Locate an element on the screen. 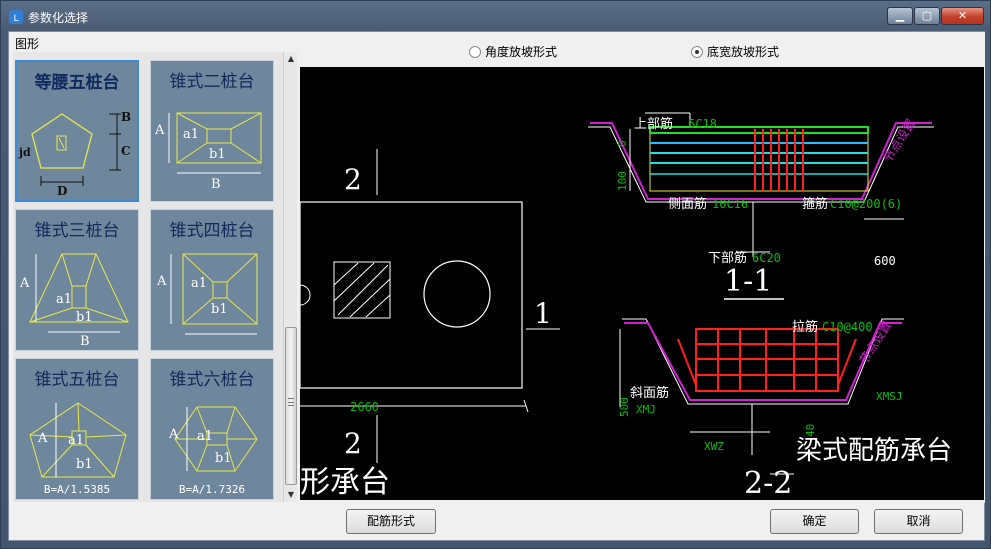 The height and width of the screenshot is (549, 991). cancel-button: 取消 is located at coordinates (918, 521).